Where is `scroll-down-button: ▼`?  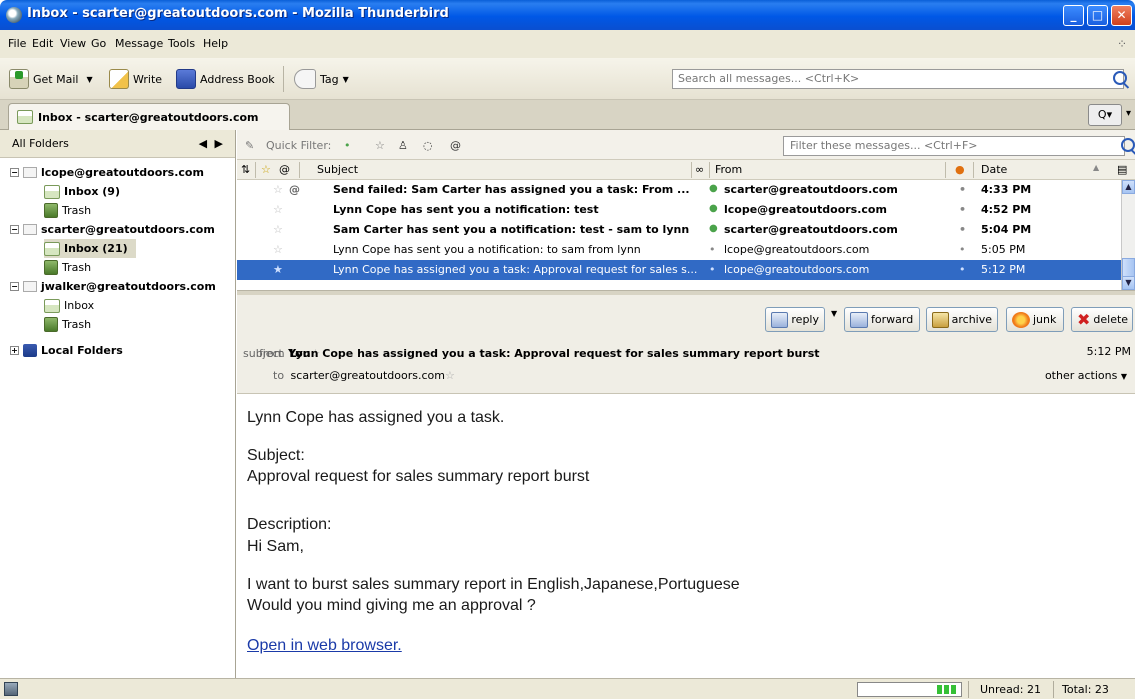
scroll-down-button: ▼ is located at coordinates (1128, 283).